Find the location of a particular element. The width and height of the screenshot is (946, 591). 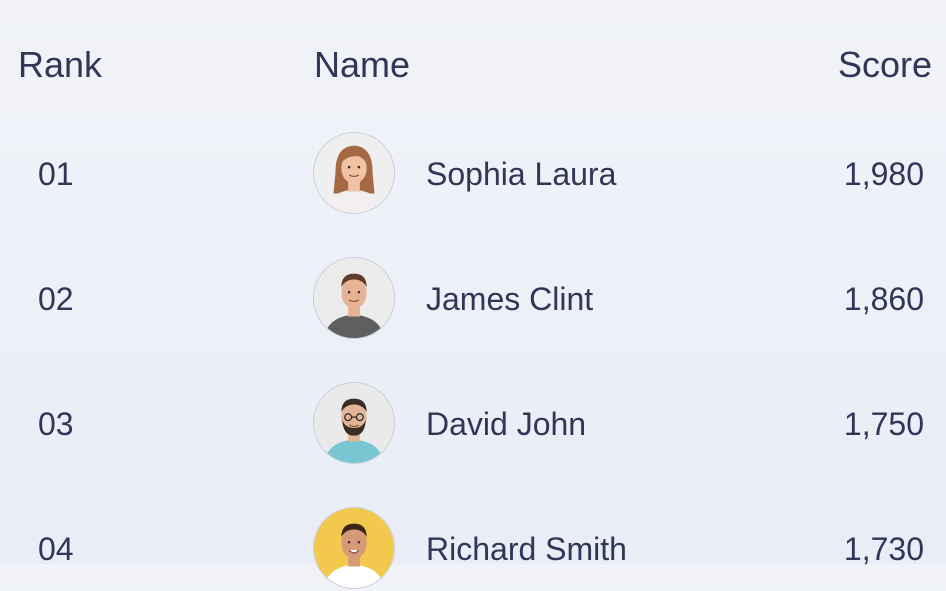

leaderboard-row: 03 David John 1,750 is located at coordinates (473, 424).